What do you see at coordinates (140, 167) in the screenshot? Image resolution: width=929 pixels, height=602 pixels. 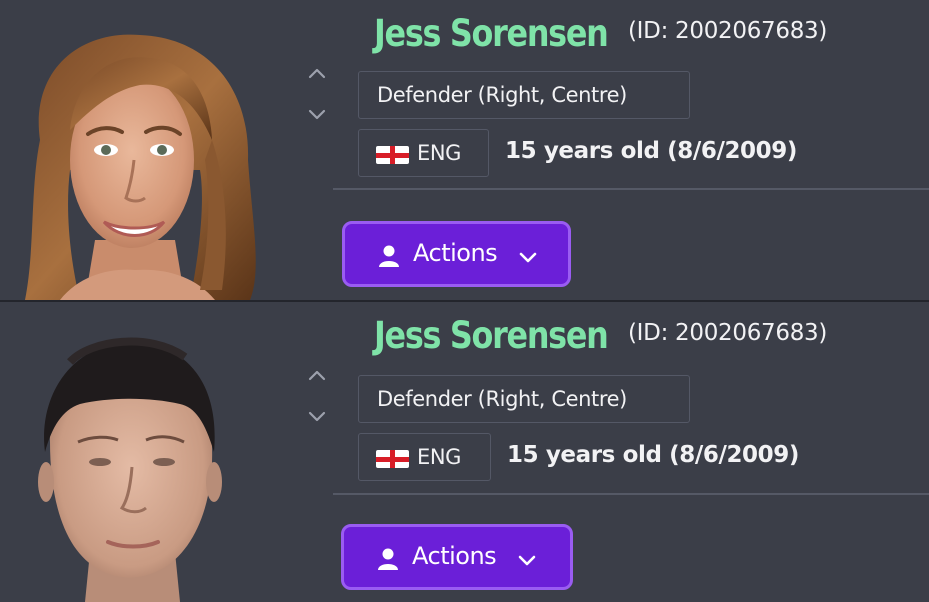 I see `portrait-photo-image` at bounding box center [140, 167].